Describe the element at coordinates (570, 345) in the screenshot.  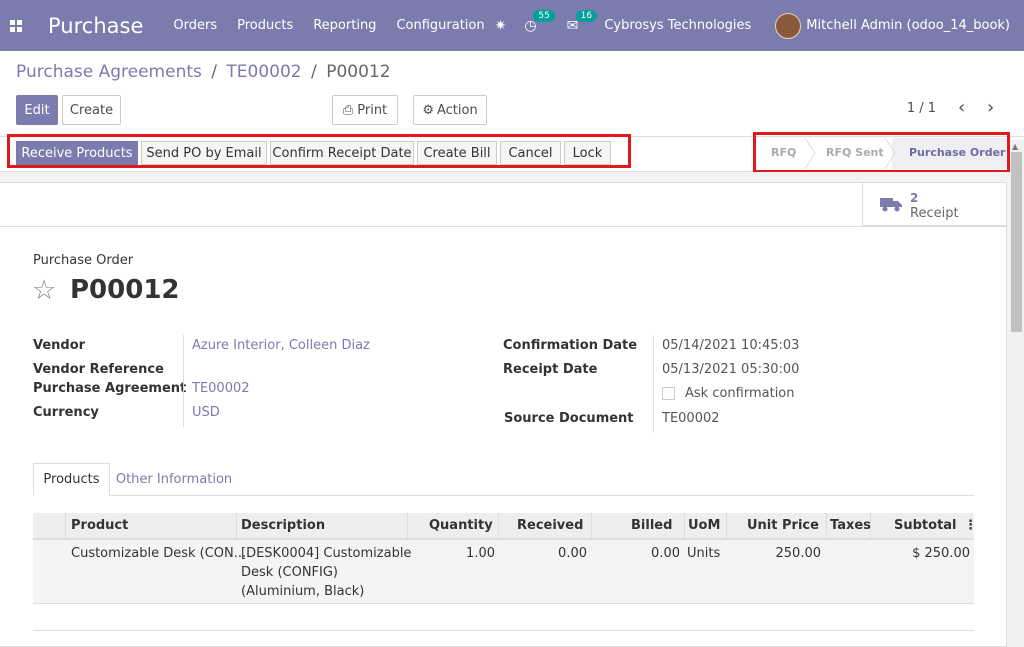
I see `confirmation-date-label: Confirmation Date` at that location.